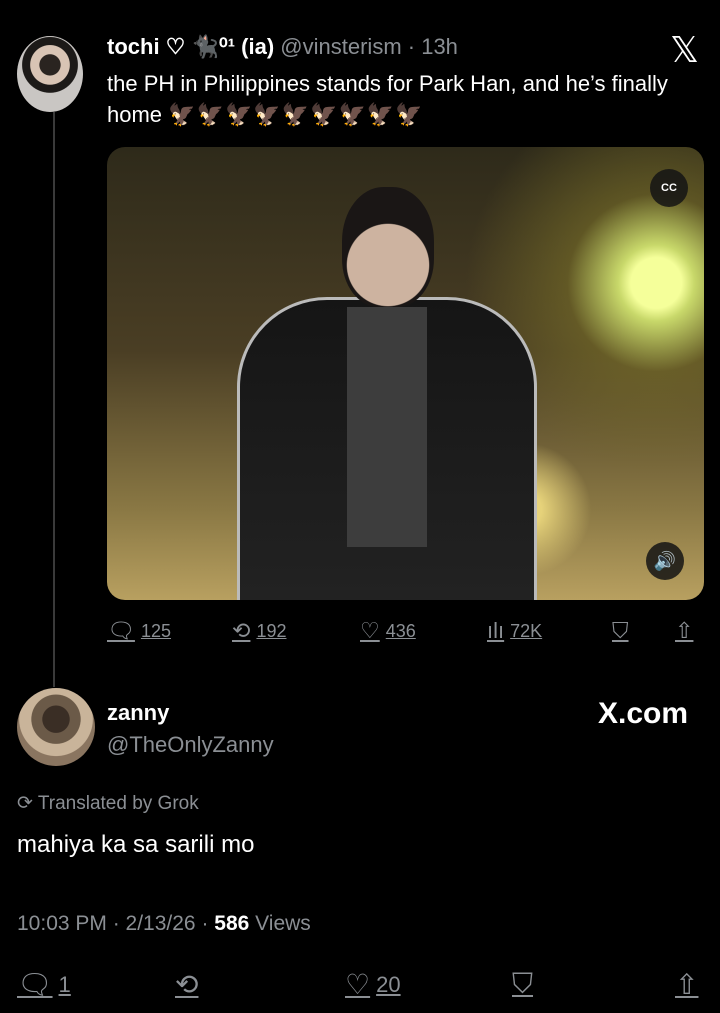 The width and height of the screenshot is (720, 1013). I want to click on views-bars-icon: ılı, so click(496, 630).